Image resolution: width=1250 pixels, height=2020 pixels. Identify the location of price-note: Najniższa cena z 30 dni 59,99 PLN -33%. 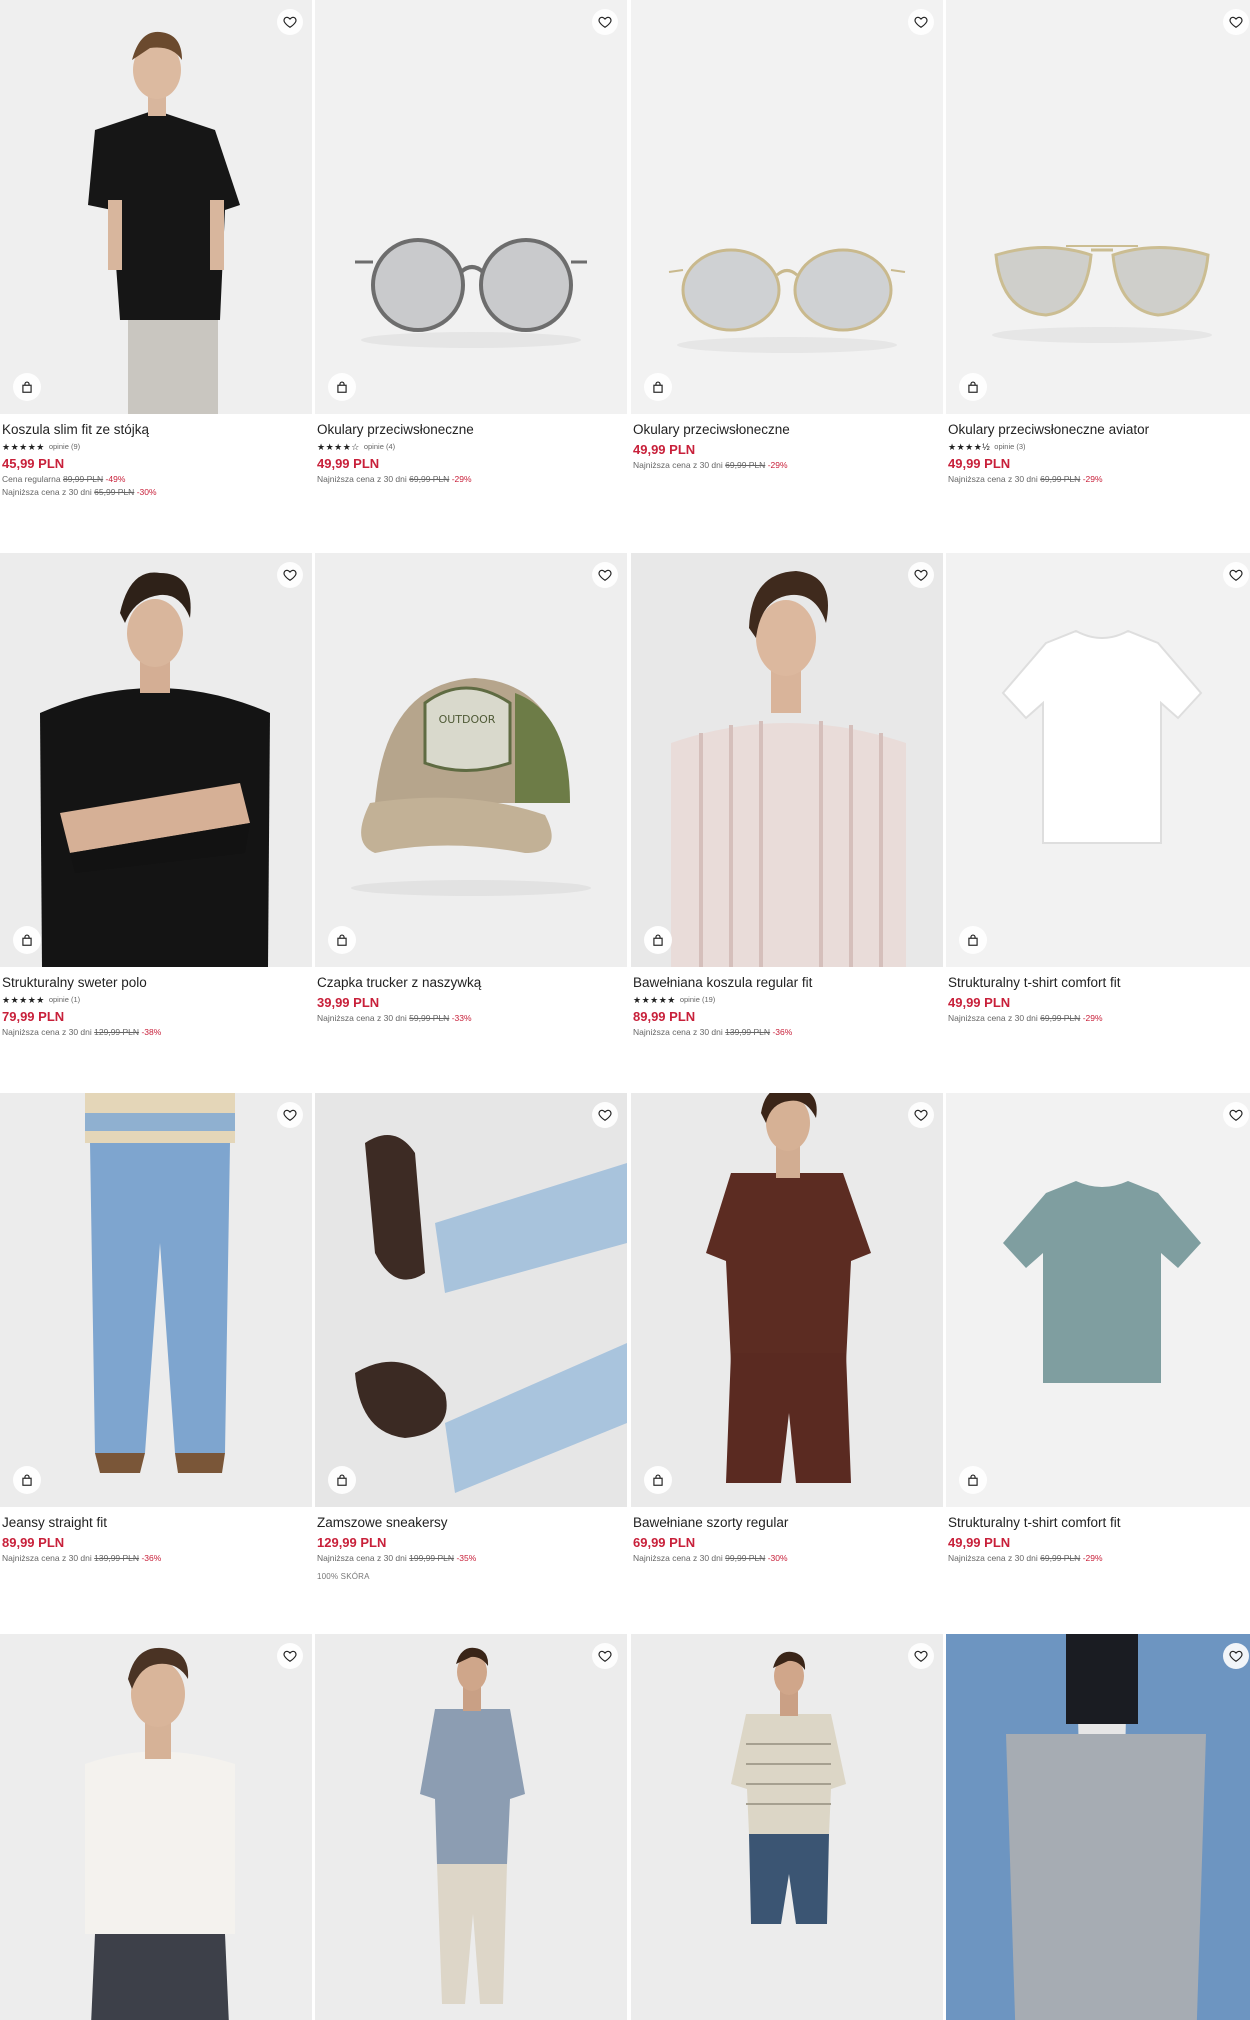
(394, 1018).